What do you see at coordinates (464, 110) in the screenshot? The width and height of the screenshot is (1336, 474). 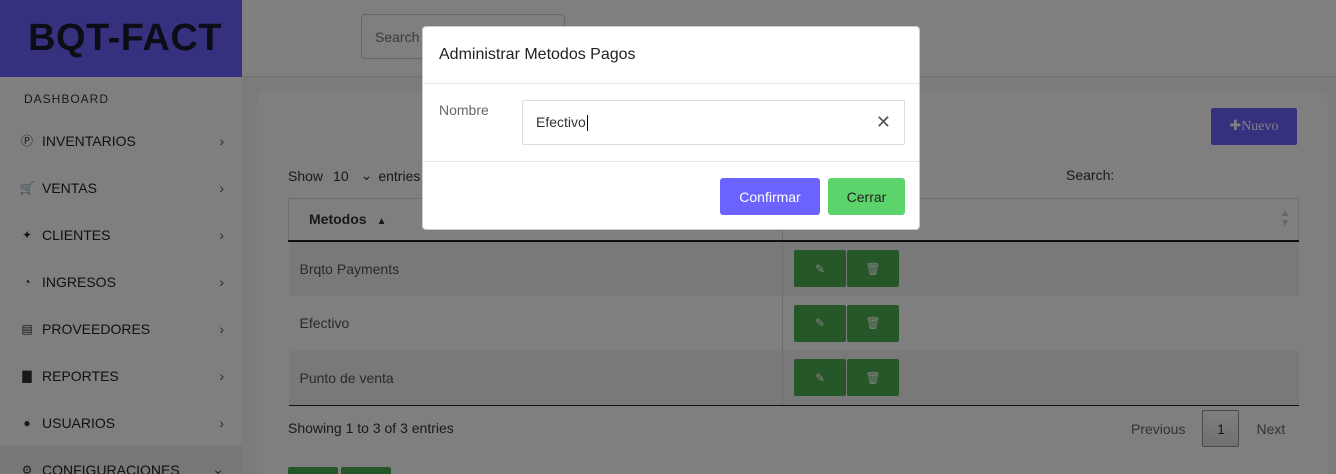 I see `nombre-label: Nombre` at bounding box center [464, 110].